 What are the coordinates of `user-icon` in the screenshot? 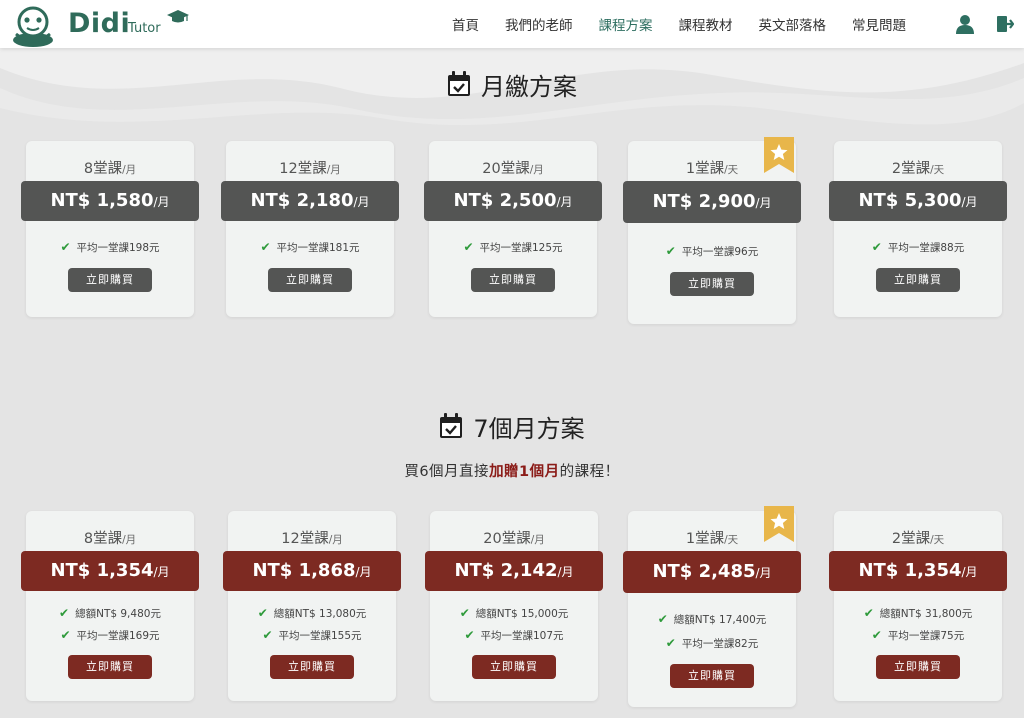 It's located at (965, 24).